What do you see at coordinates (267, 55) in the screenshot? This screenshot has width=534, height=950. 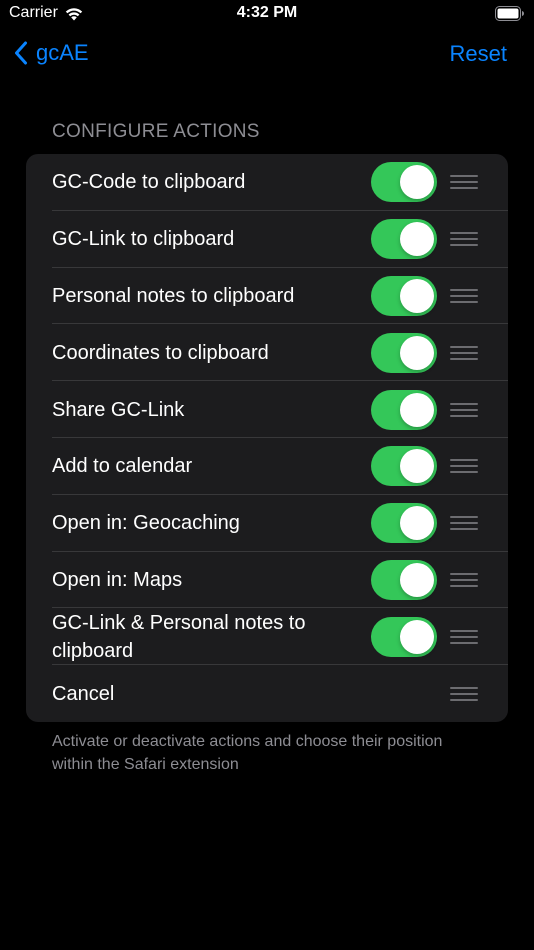 I see `navigation-bar: gcAE Reset` at bounding box center [267, 55].